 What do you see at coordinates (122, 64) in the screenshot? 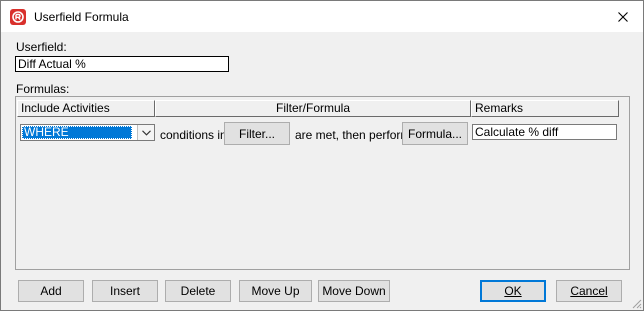
I see `userfield-name-input` at bounding box center [122, 64].